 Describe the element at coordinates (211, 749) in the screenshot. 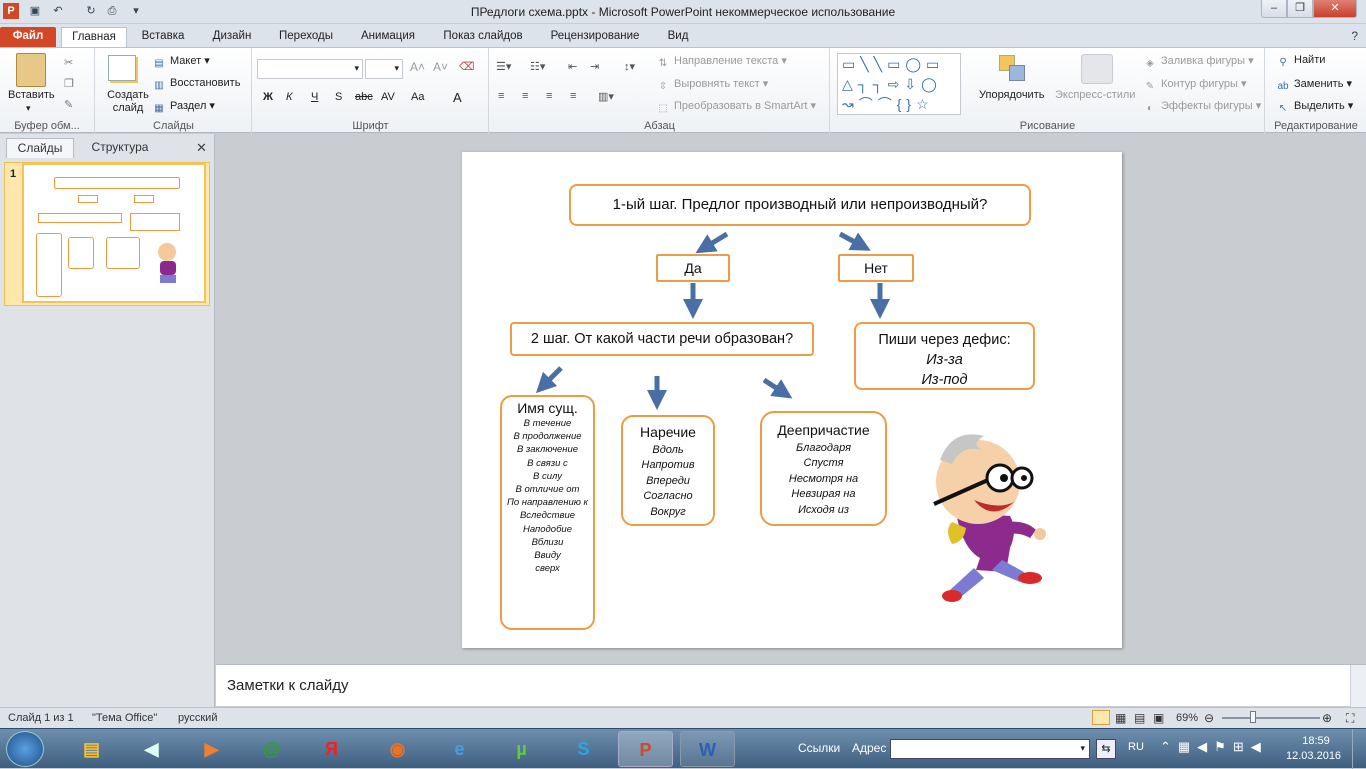

I see `video-player-icon: ▶` at that location.